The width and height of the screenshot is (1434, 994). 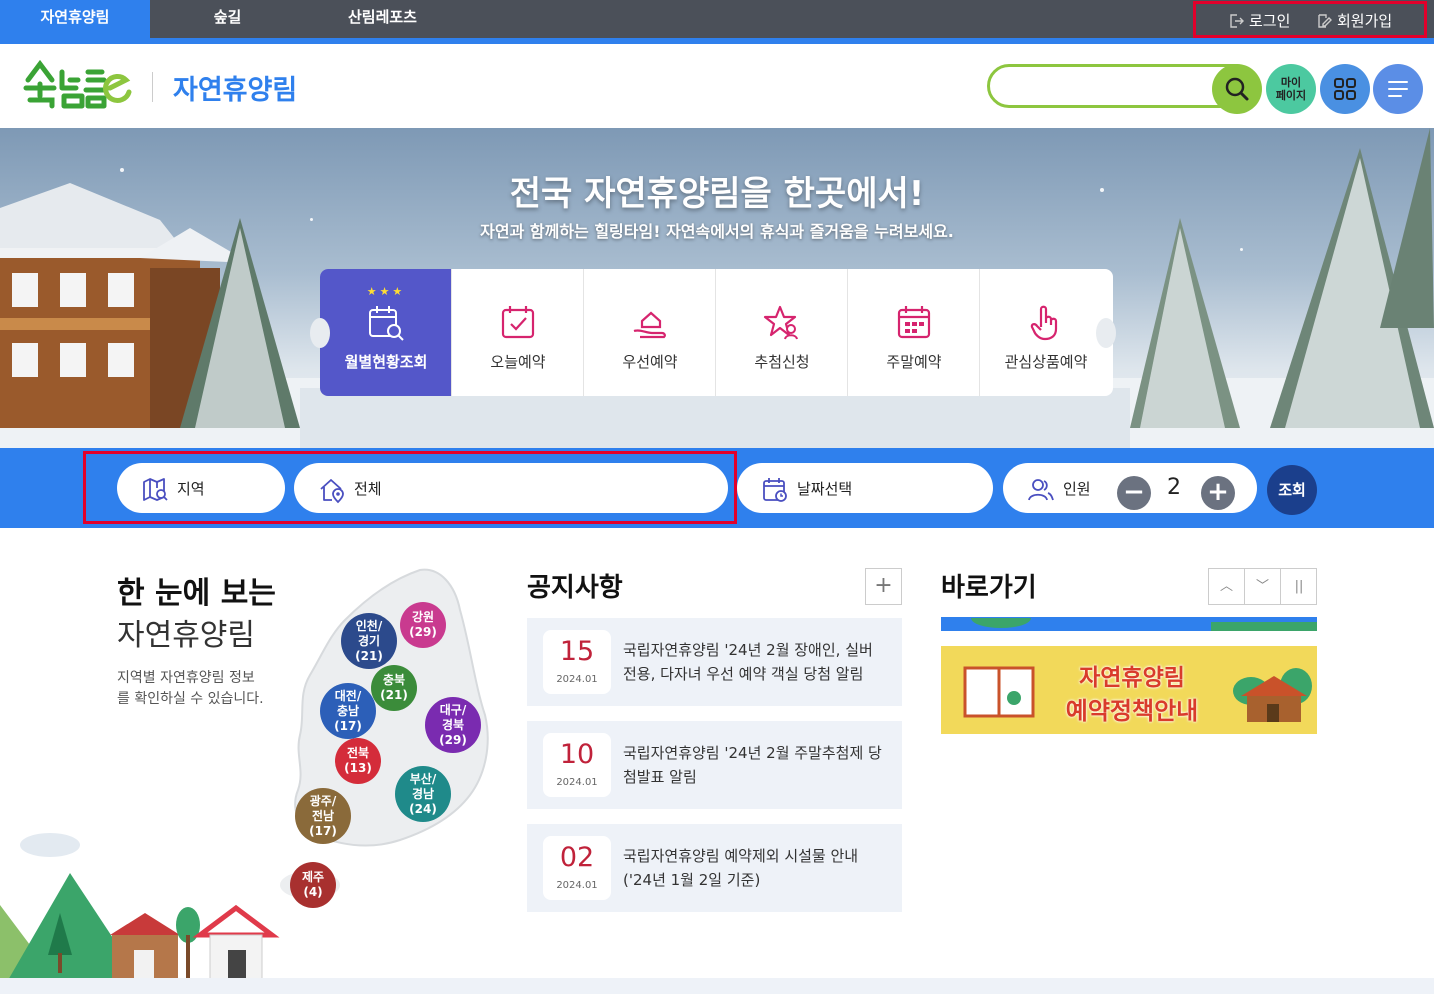 I want to click on search-submit-button: 조회, so click(x=1292, y=490).